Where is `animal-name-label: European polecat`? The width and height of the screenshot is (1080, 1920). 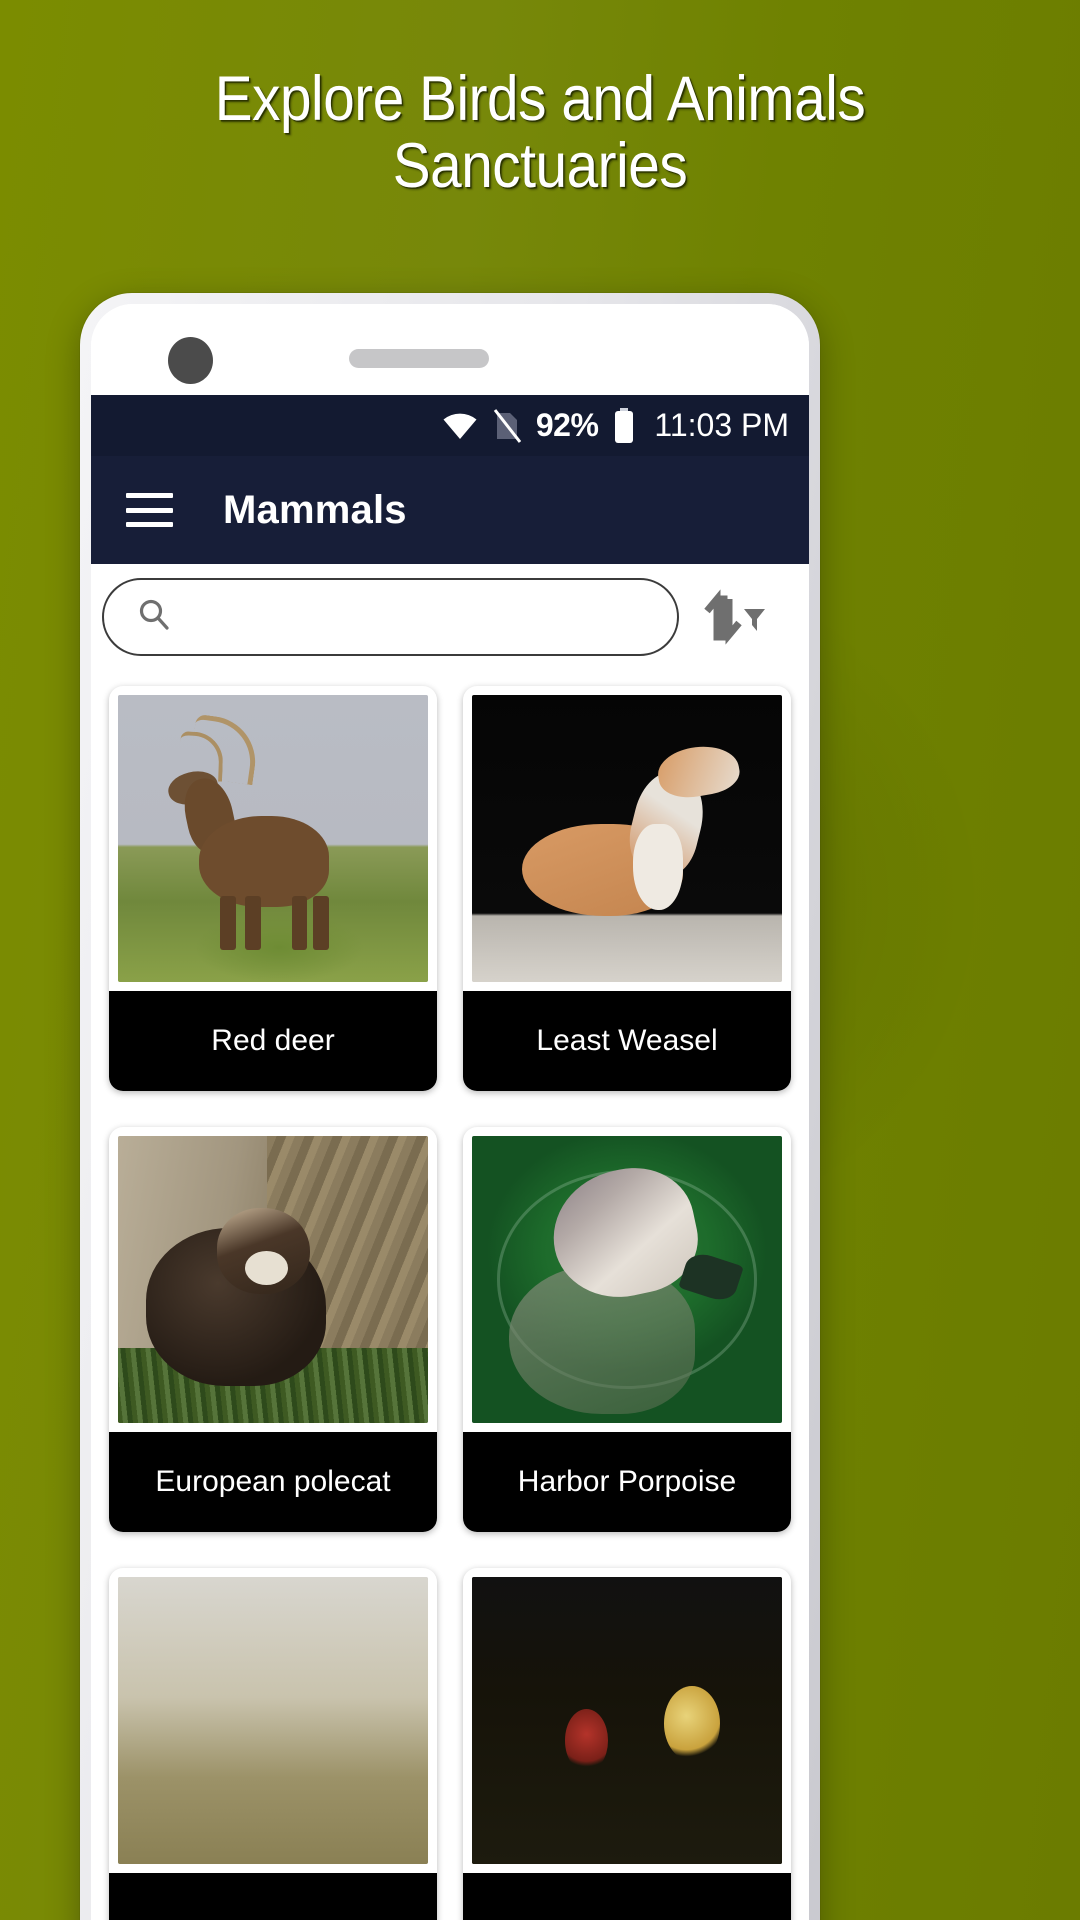
animal-name-label: European polecat is located at coordinates (273, 1482).